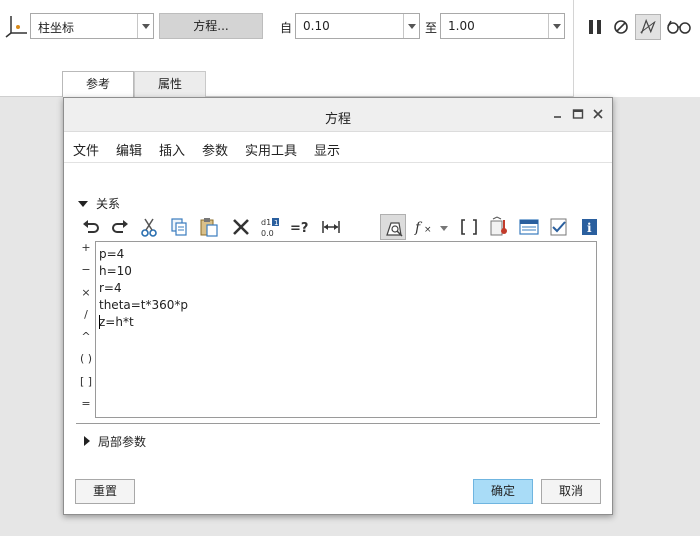 This screenshot has width=700, height=536. Describe the element at coordinates (209, 227) in the screenshot. I see `paste-icon` at that location.